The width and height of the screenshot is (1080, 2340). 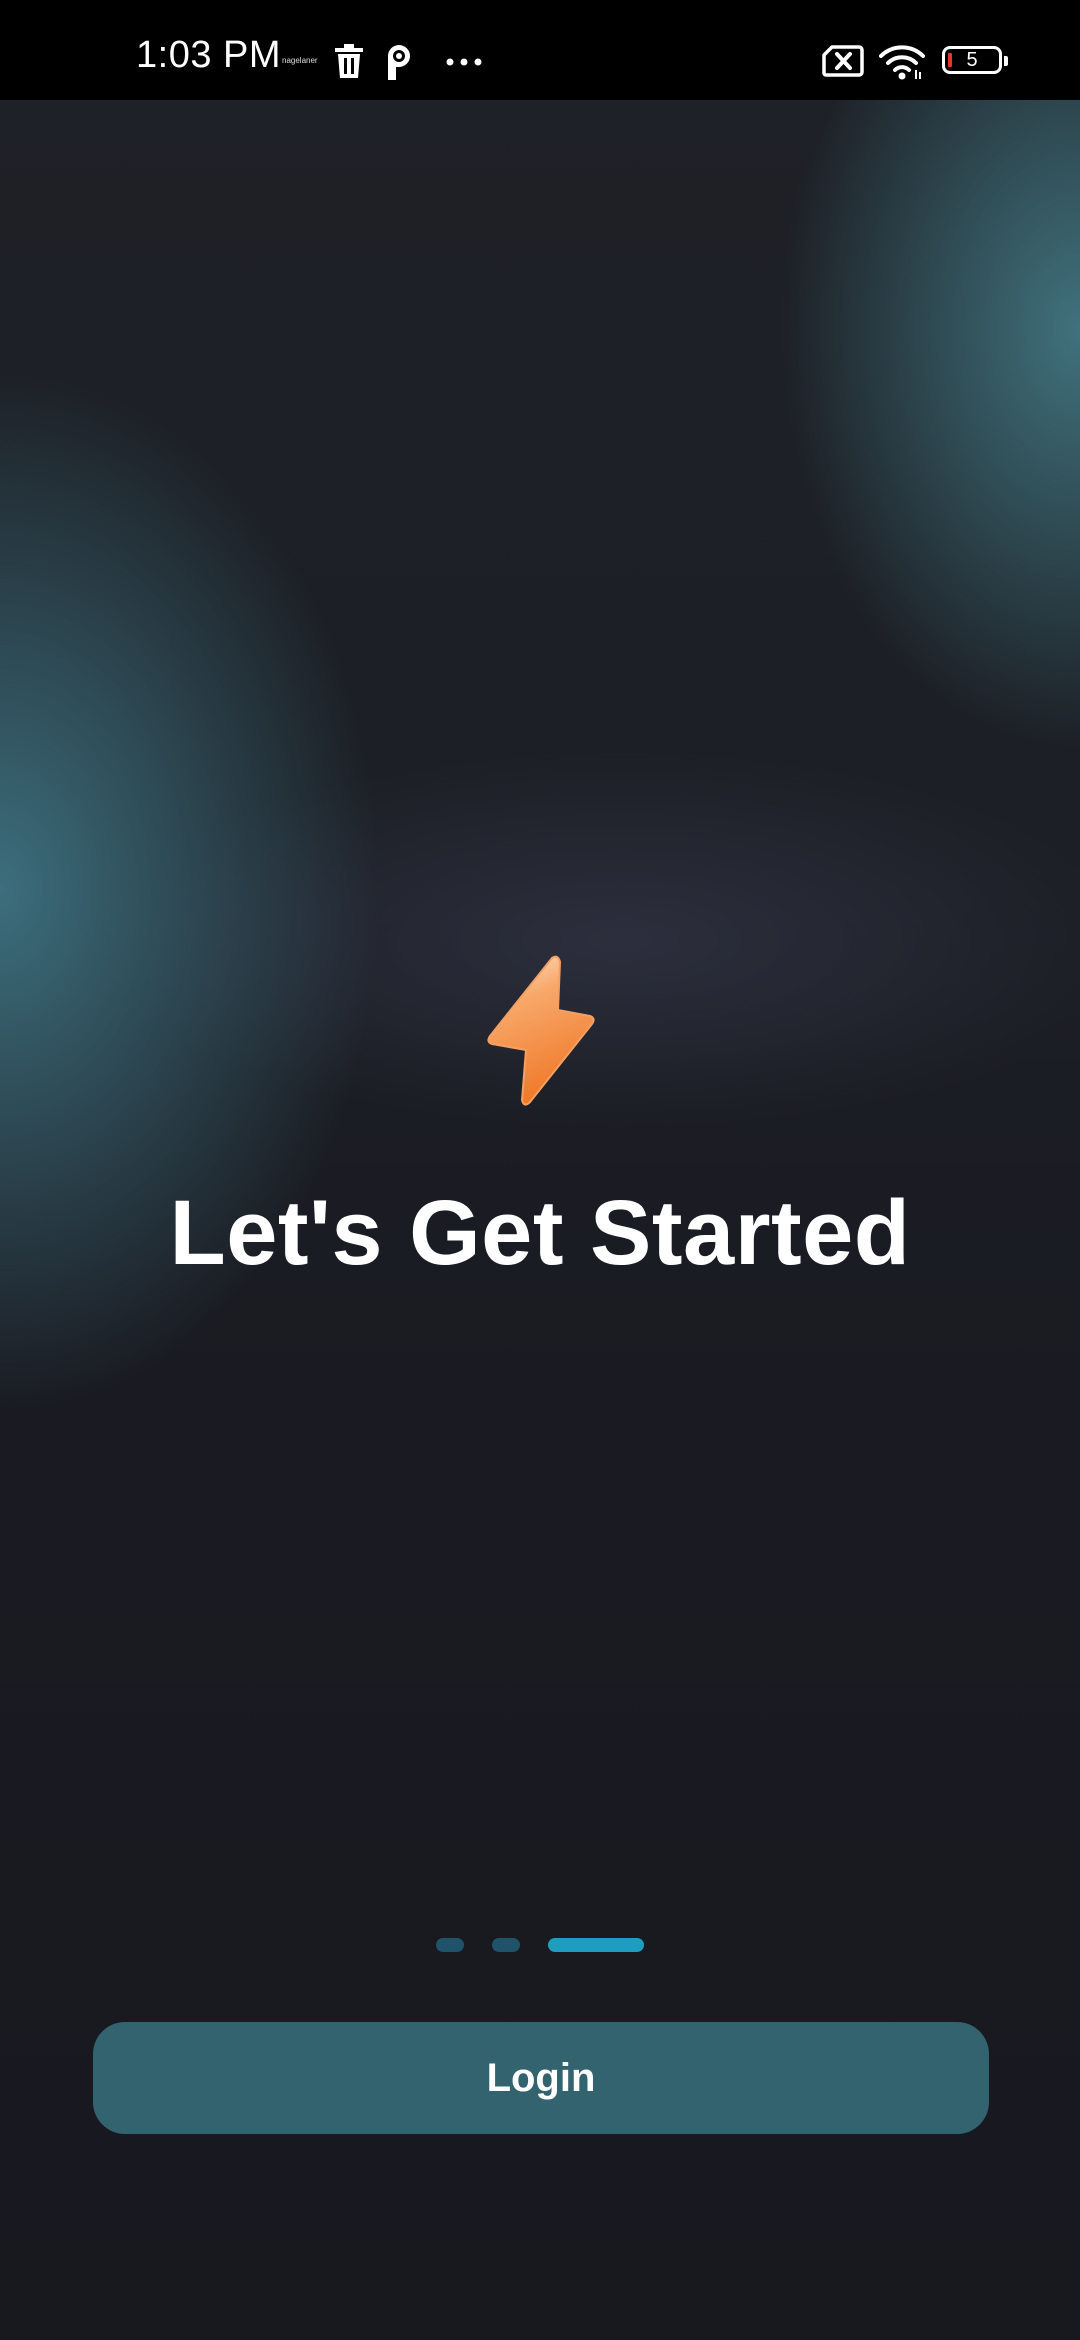 What do you see at coordinates (596, 1945) in the screenshot?
I see `page-dot-3-active` at bounding box center [596, 1945].